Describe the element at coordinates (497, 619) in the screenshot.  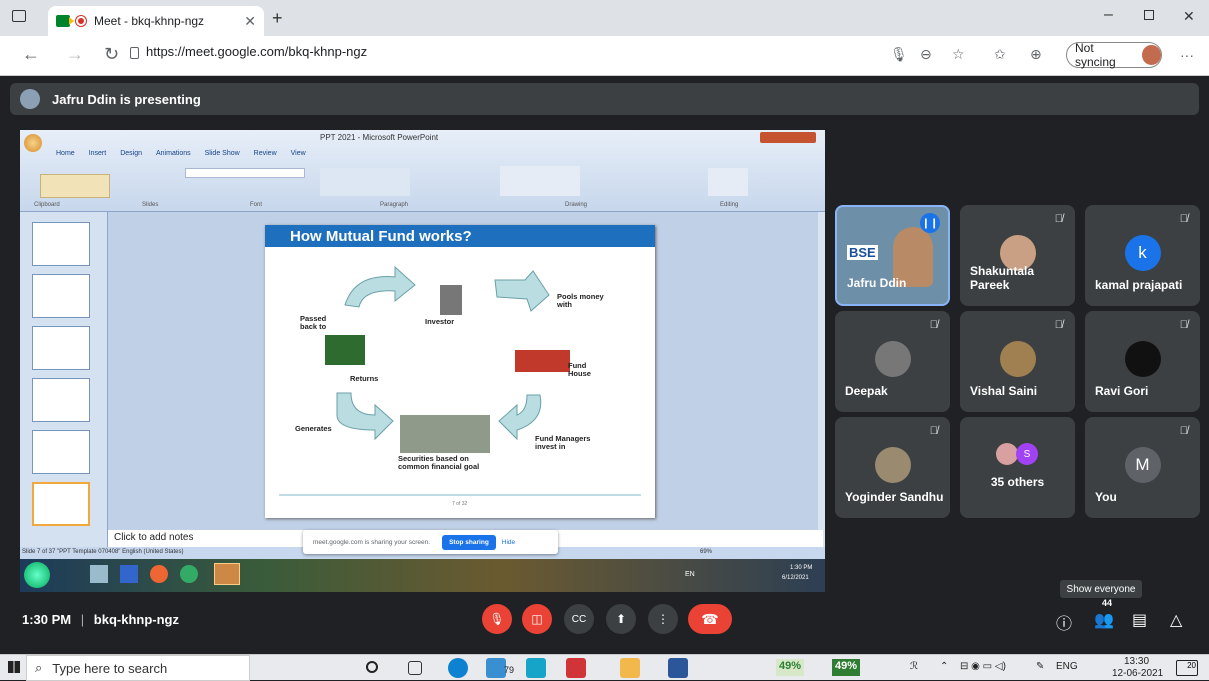
I see `mic-toggle-button: 🎙` at that location.